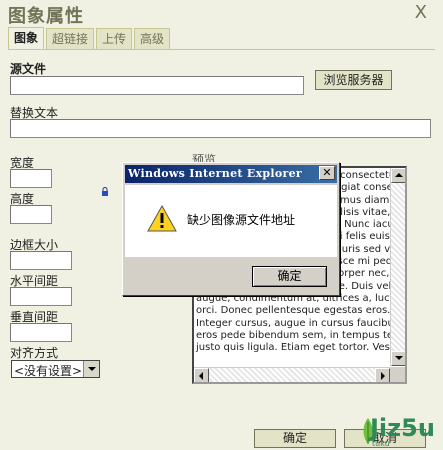  What do you see at coordinates (162, 218) in the screenshot?
I see `warning-icon` at bounding box center [162, 218].